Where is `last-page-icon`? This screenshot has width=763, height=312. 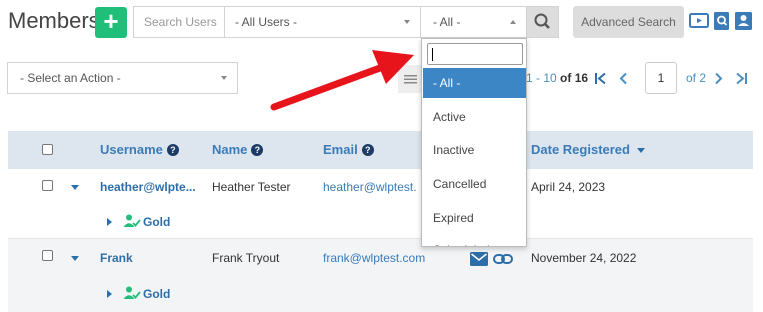
last-page-icon is located at coordinates (741, 78).